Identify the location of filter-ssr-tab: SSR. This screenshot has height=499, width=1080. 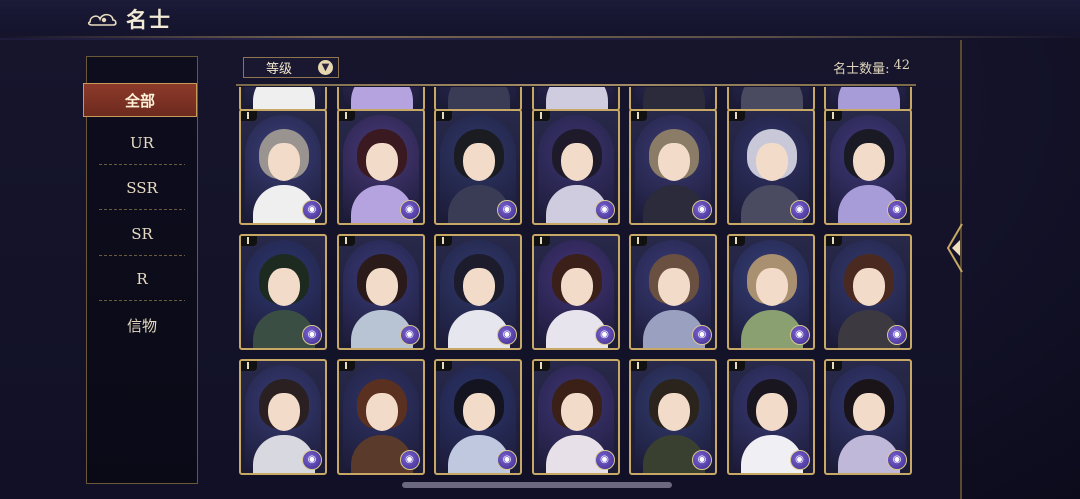
(142, 188).